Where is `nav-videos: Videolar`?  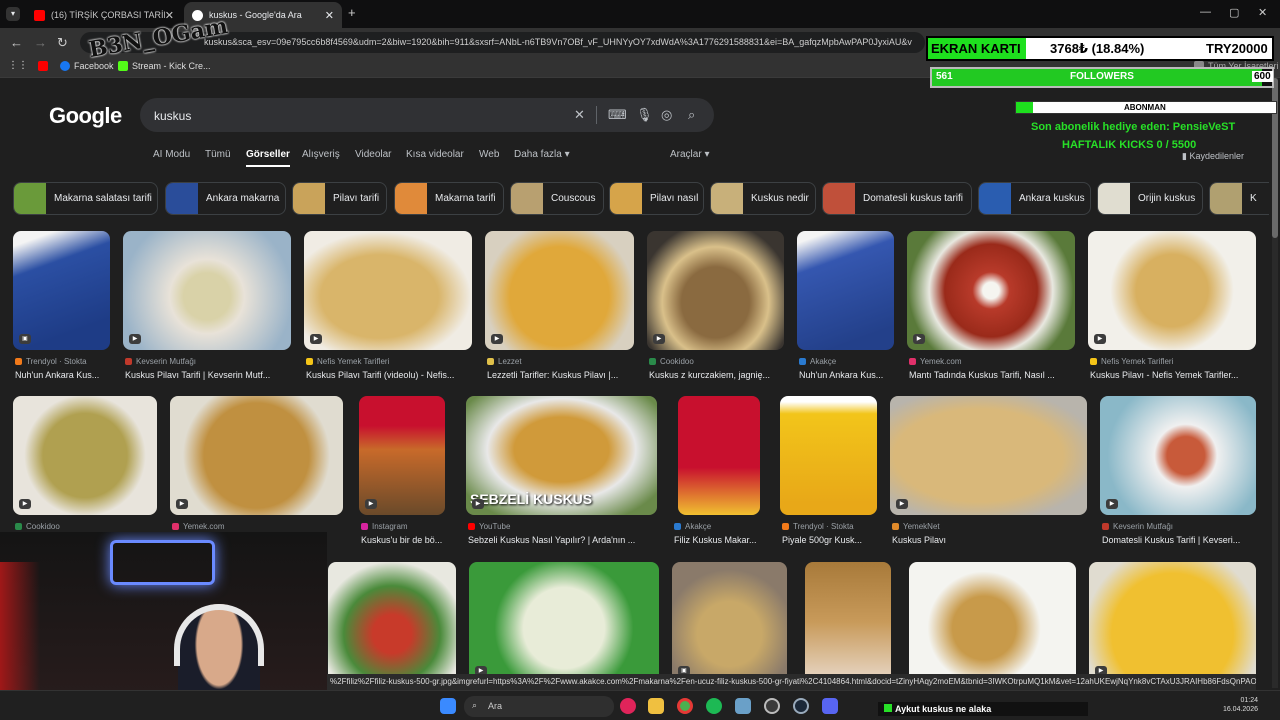
nav-videos: Videolar is located at coordinates (373, 154).